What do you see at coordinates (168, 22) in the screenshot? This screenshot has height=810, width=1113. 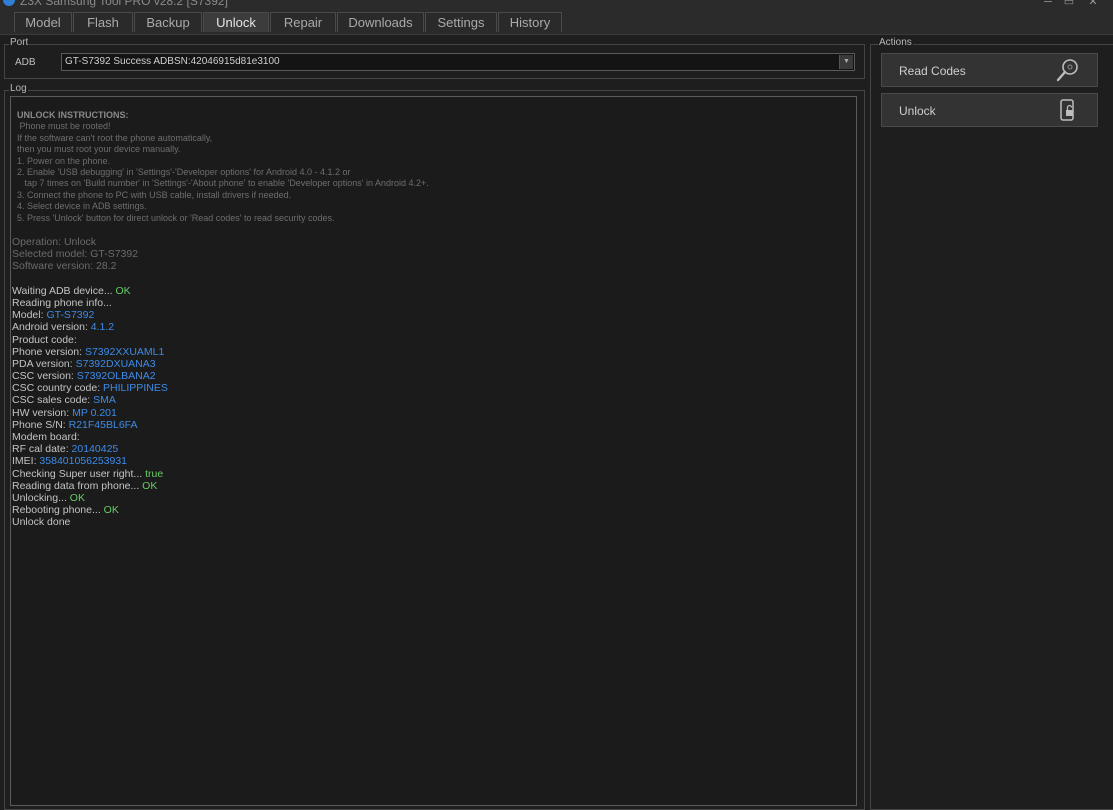 I see `tab-backup: Backup` at bounding box center [168, 22].